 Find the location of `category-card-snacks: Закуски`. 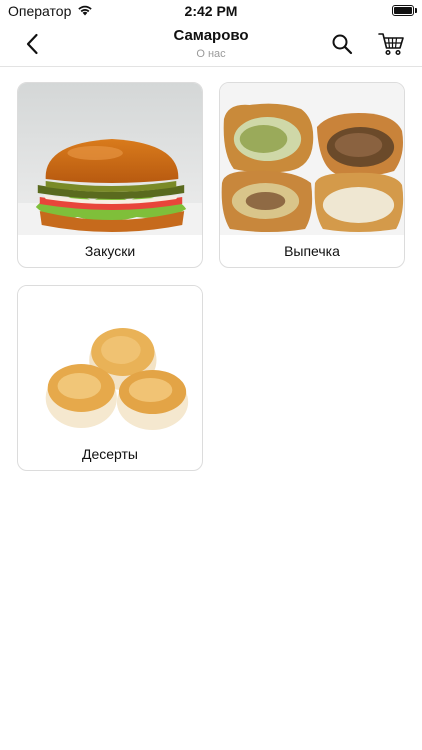

category-card-snacks: Закуски is located at coordinates (110, 175).